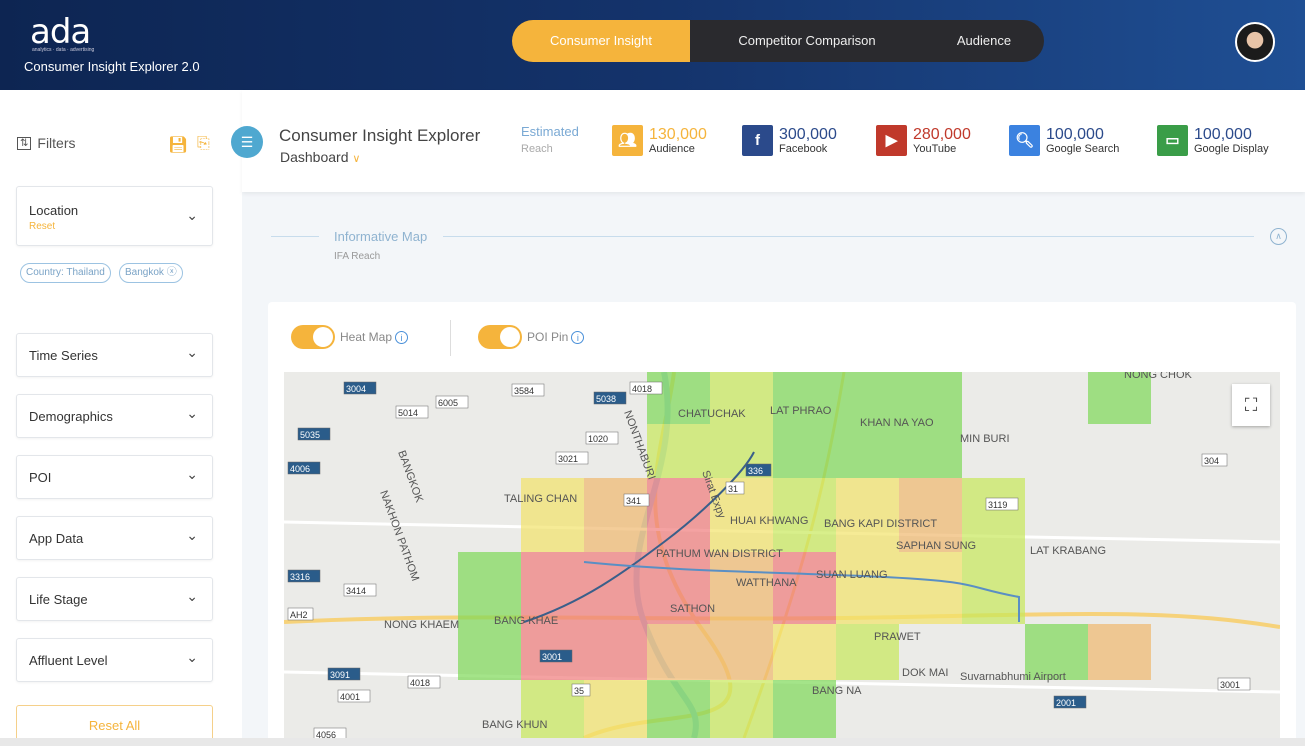 This screenshot has width=1305, height=746. What do you see at coordinates (374, 337) in the screenshot?
I see `heat-map-label: Heat Map i` at bounding box center [374, 337].